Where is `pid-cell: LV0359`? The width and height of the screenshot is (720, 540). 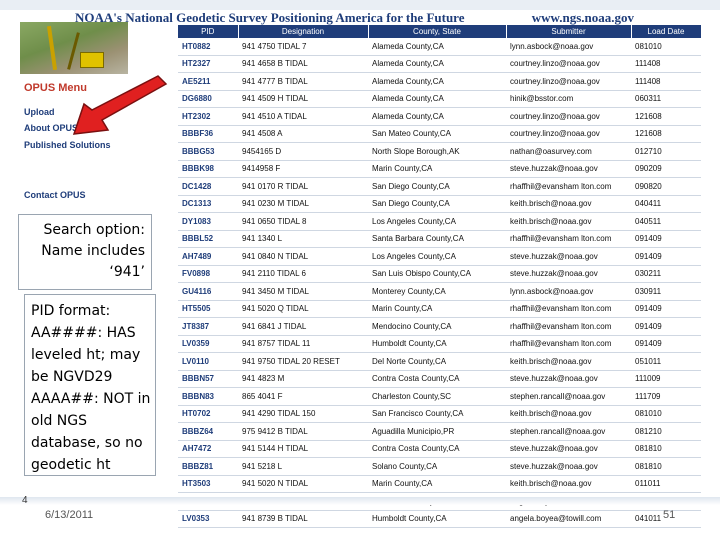
pid-cell: LV0359 is located at coordinates (208, 344).